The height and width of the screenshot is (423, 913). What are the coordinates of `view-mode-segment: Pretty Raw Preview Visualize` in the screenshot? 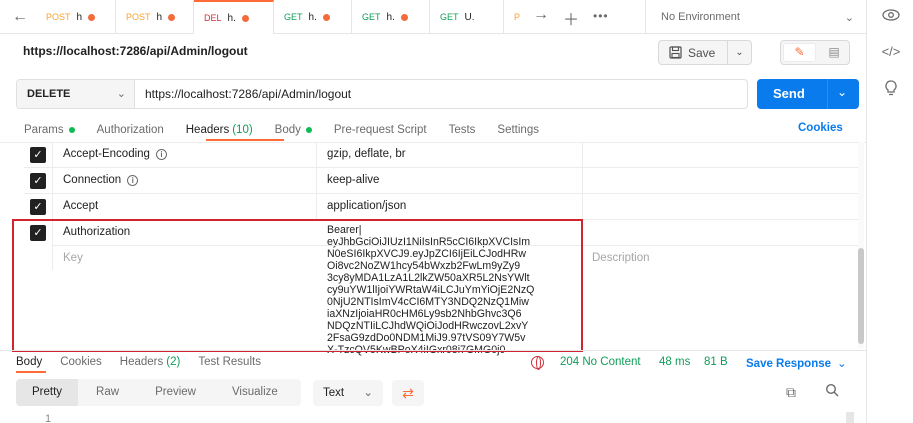 It's located at (158, 392).